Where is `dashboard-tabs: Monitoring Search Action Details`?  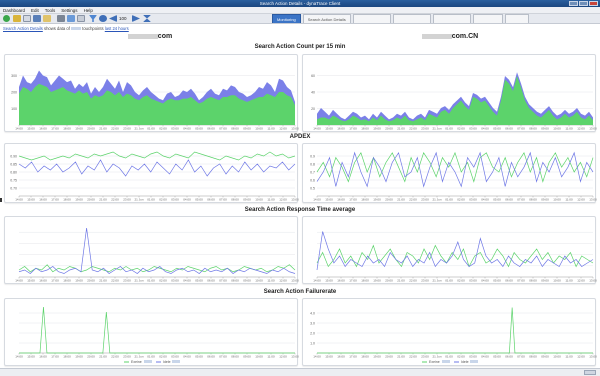
dashboard-tabs: Monitoring Search Action Details is located at coordinates (400, 18).